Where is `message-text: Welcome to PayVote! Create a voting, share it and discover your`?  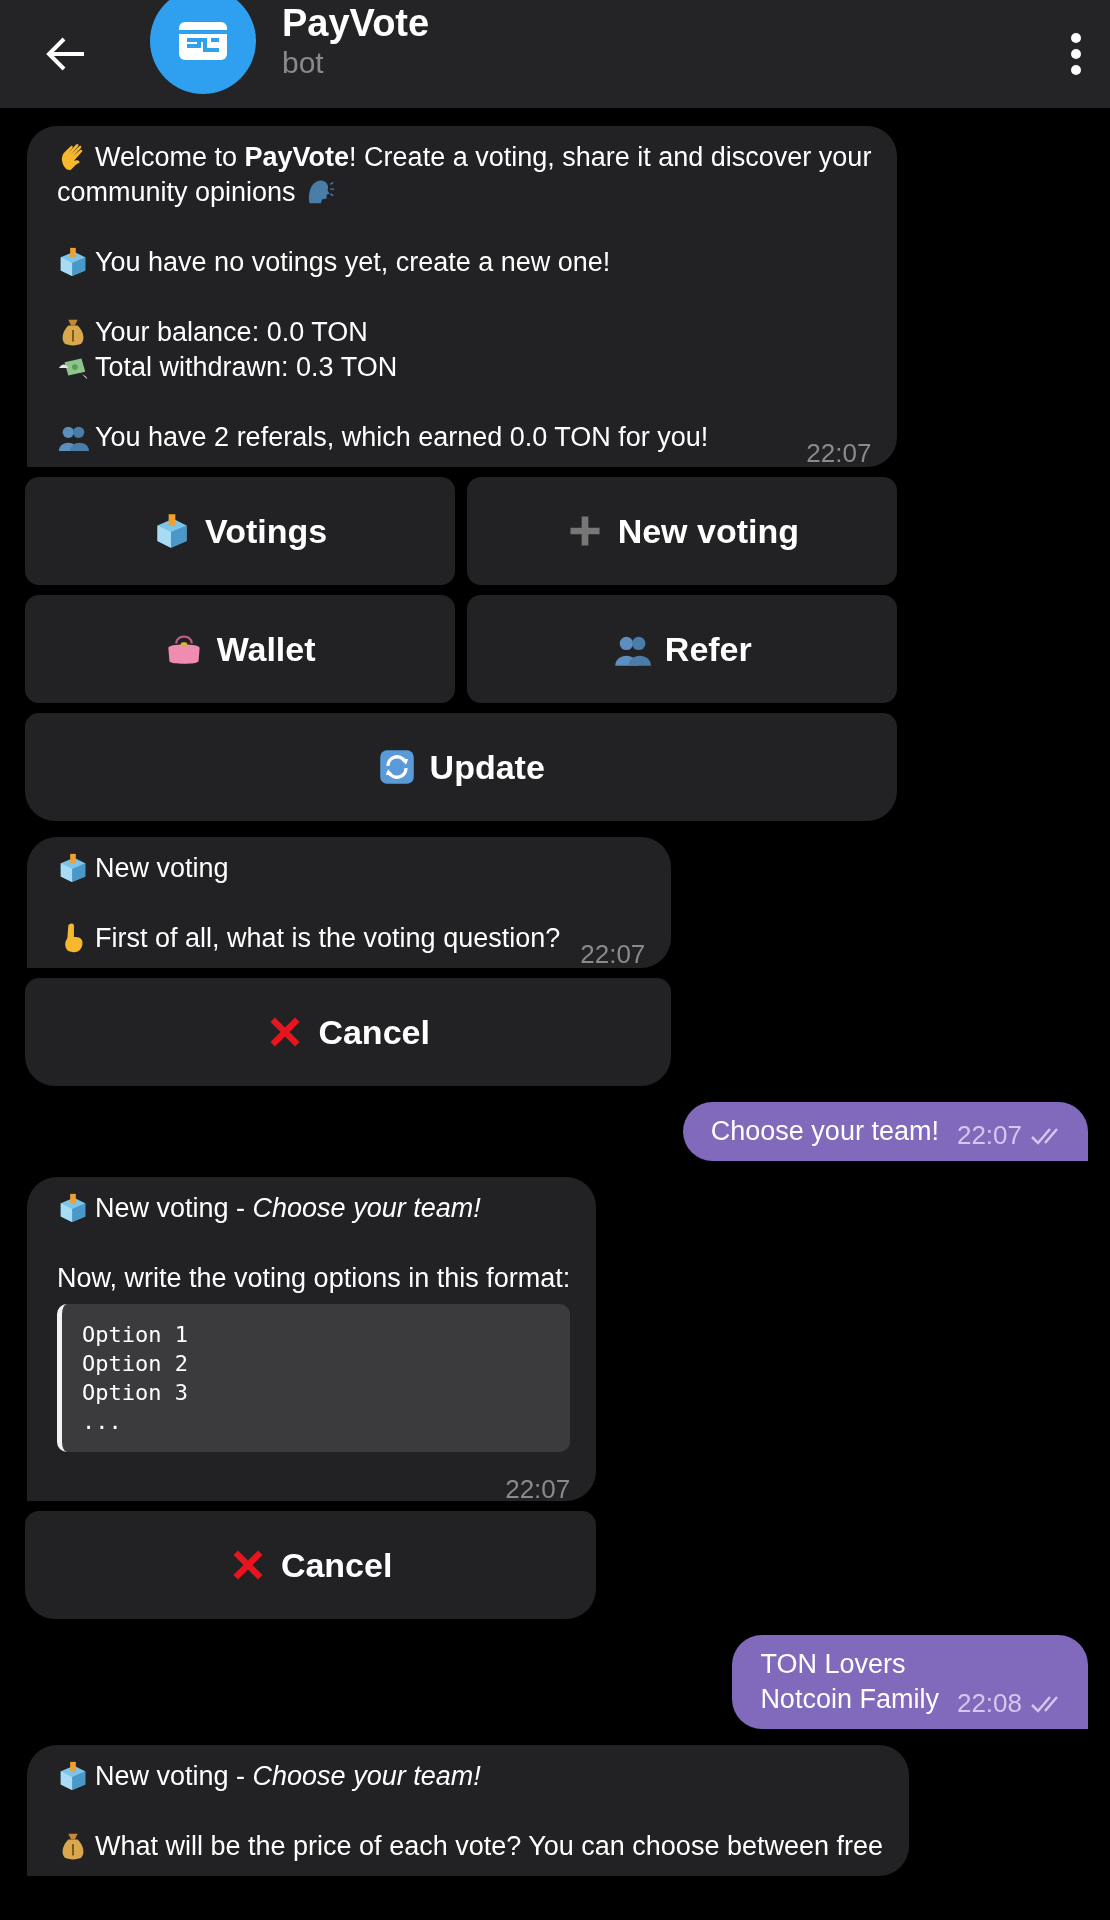 message-text: Welcome to PayVote! Create a voting, share it and discover your is located at coordinates (483, 157).